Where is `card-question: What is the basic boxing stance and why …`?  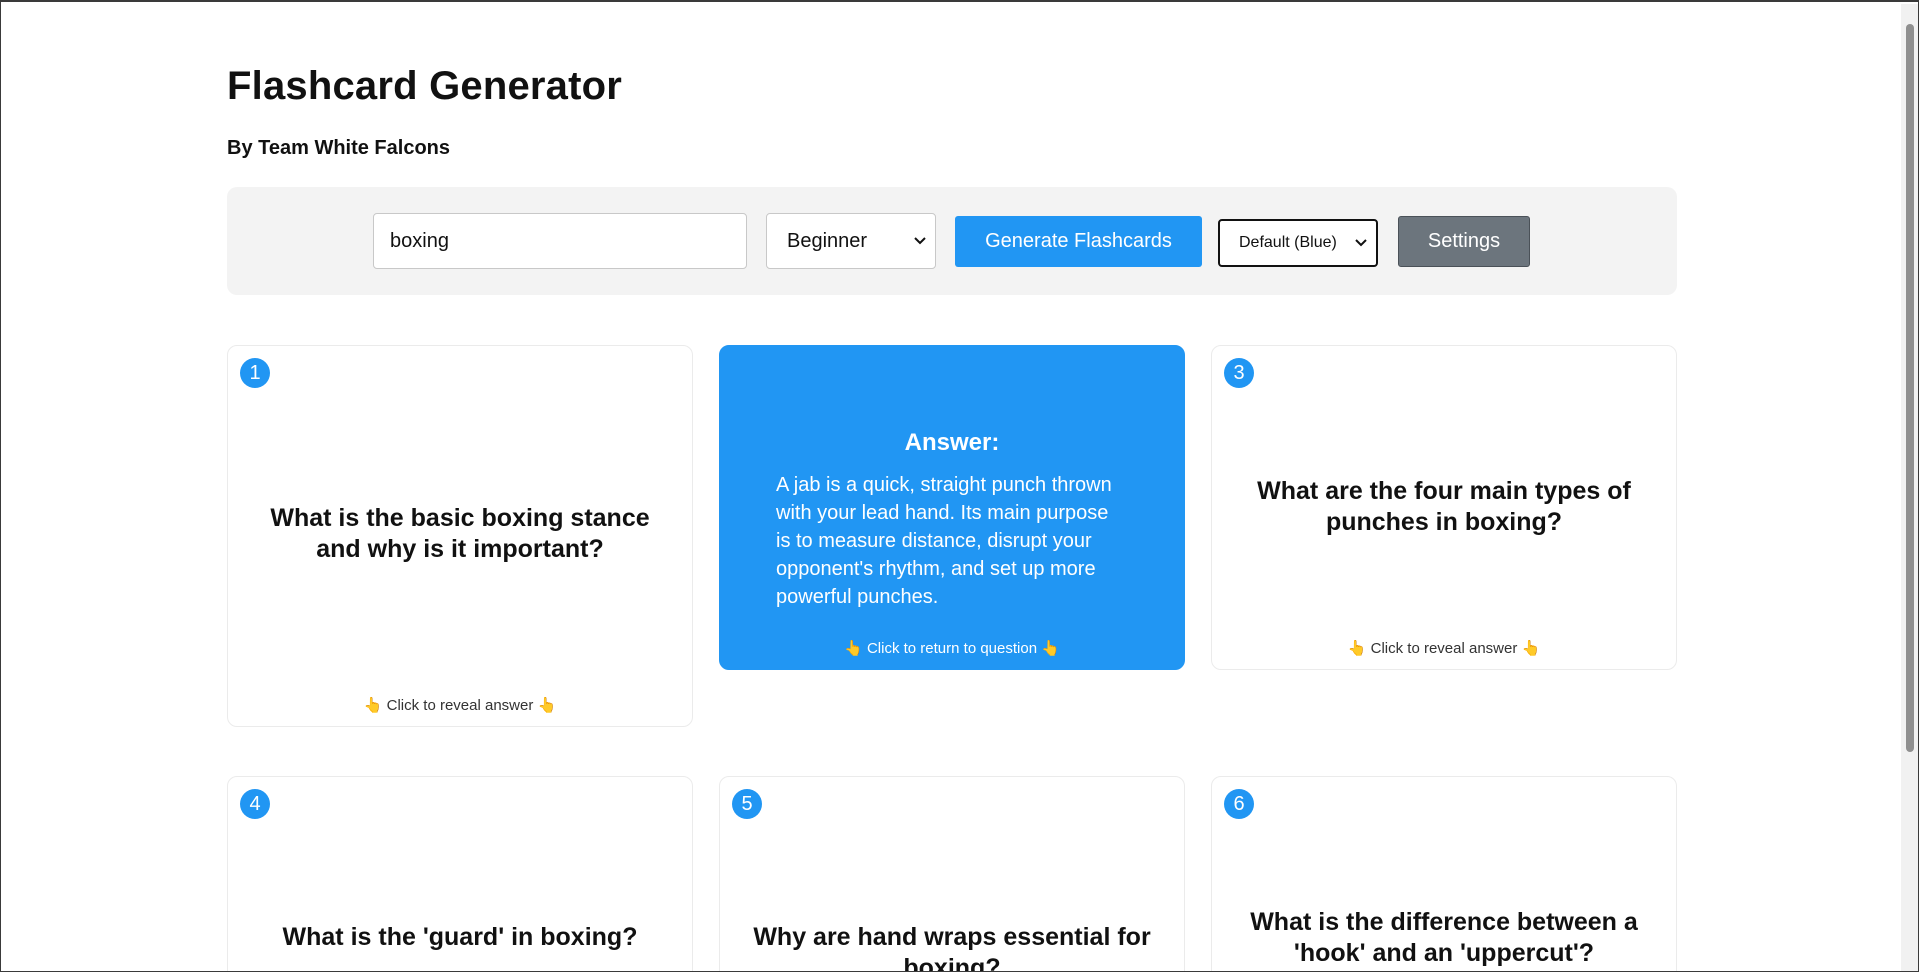 card-question: What is the basic boxing stance and why … is located at coordinates (460, 533).